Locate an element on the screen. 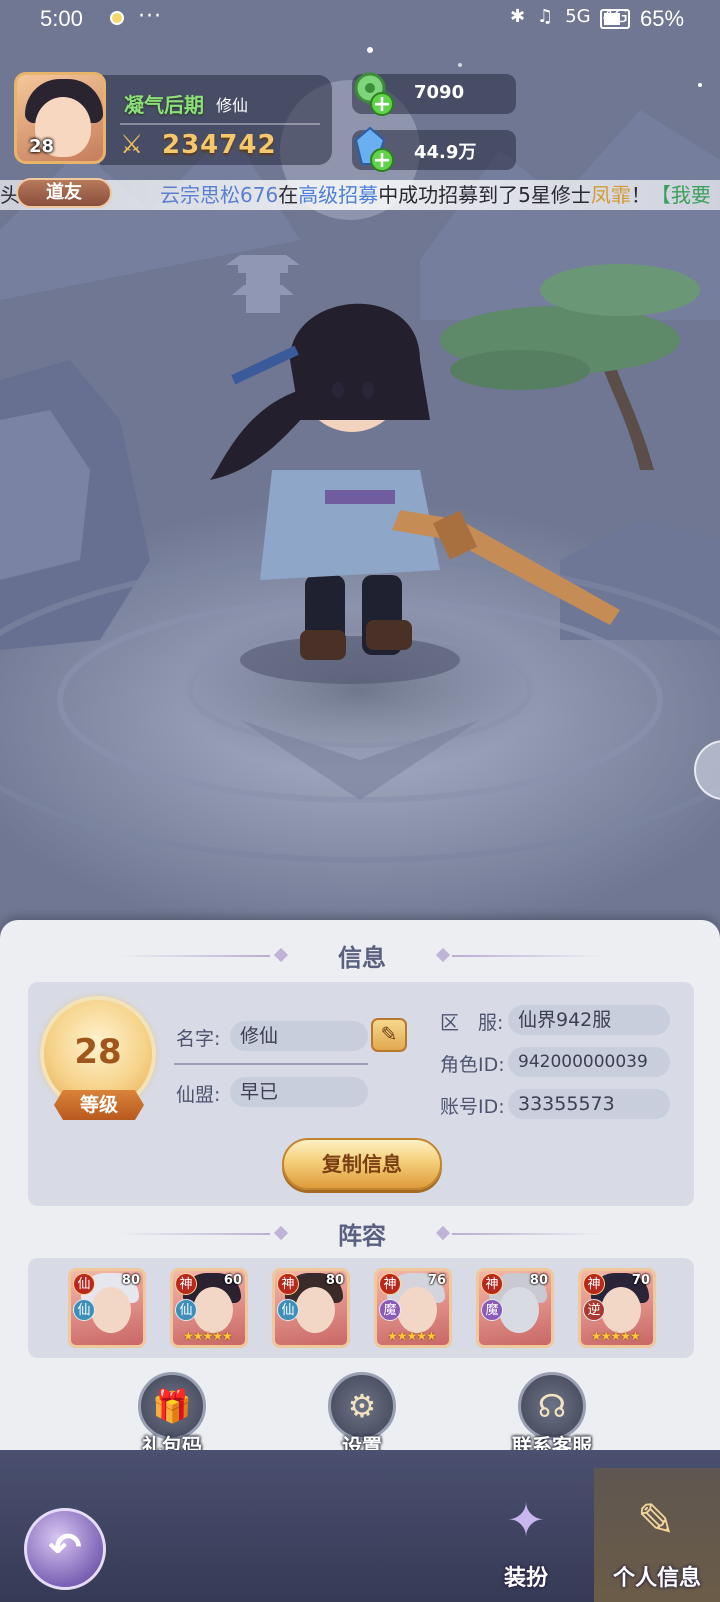  customer-service-button: ☊ 联系客服 is located at coordinates (552, 1415).